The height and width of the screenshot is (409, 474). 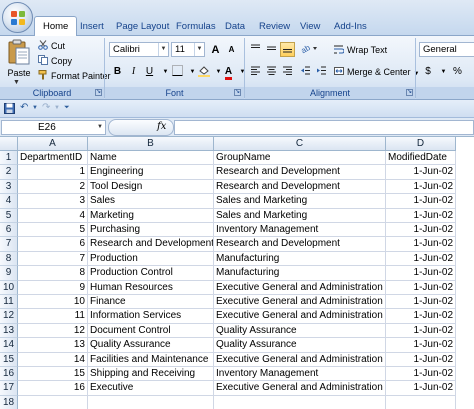 What do you see at coordinates (53, 144) in the screenshot?
I see `column-header-a: A` at bounding box center [53, 144].